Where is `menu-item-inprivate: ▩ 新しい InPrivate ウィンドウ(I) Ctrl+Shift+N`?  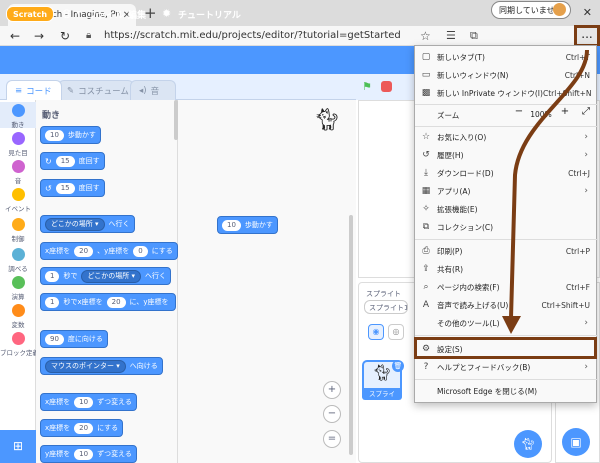 menu-item-inprivate: ▩ 新しい InPrivate ウィンドウ(I) Ctrl+Shift+N is located at coordinates (506, 93).